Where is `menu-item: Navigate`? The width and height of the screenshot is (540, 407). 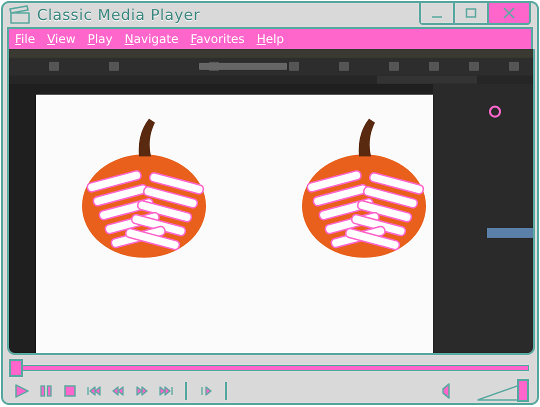
menu-item: Navigate is located at coordinates (153, 39).